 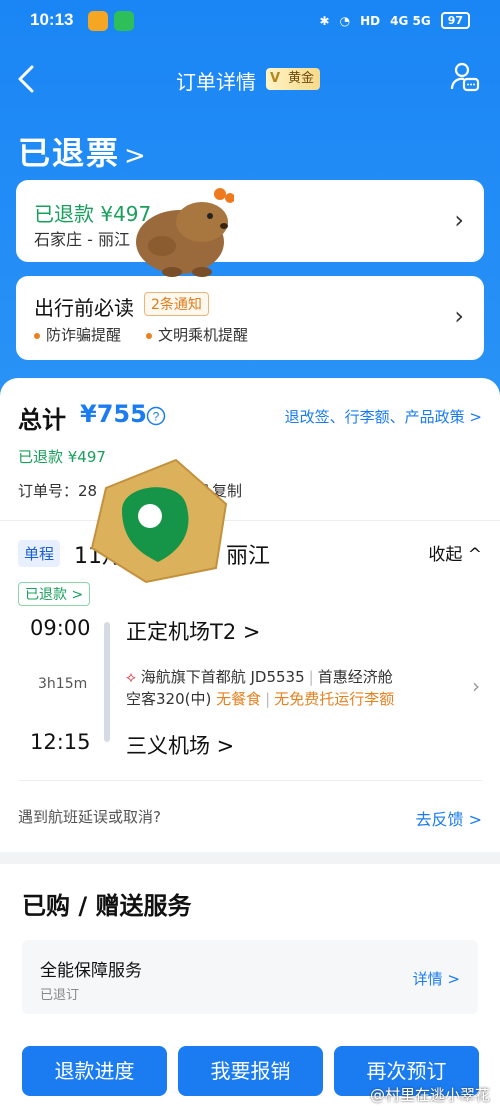 I want to click on page-title: 订单详情, so click(x=216, y=82).